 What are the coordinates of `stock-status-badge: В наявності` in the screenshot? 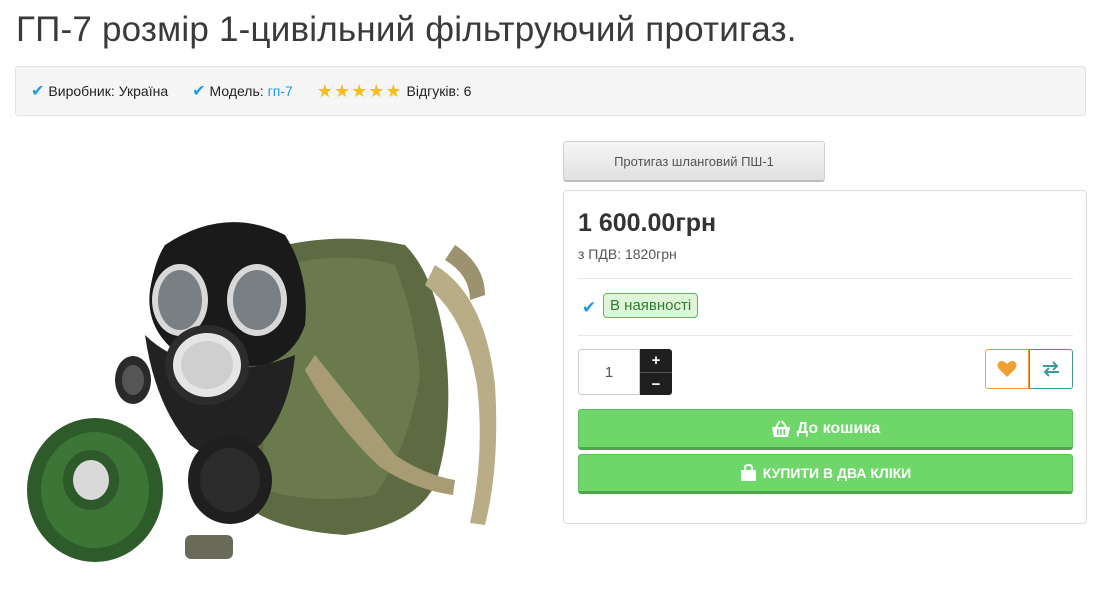 It's located at (651, 305).